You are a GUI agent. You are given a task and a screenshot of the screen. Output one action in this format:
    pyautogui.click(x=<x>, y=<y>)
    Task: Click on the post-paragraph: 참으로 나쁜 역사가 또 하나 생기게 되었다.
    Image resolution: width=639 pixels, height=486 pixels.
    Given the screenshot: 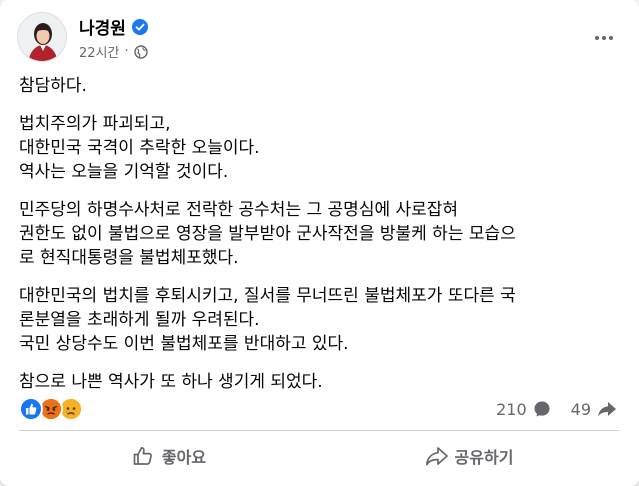 What is the action you would take?
    pyautogui.click(x=319, y=382)
    